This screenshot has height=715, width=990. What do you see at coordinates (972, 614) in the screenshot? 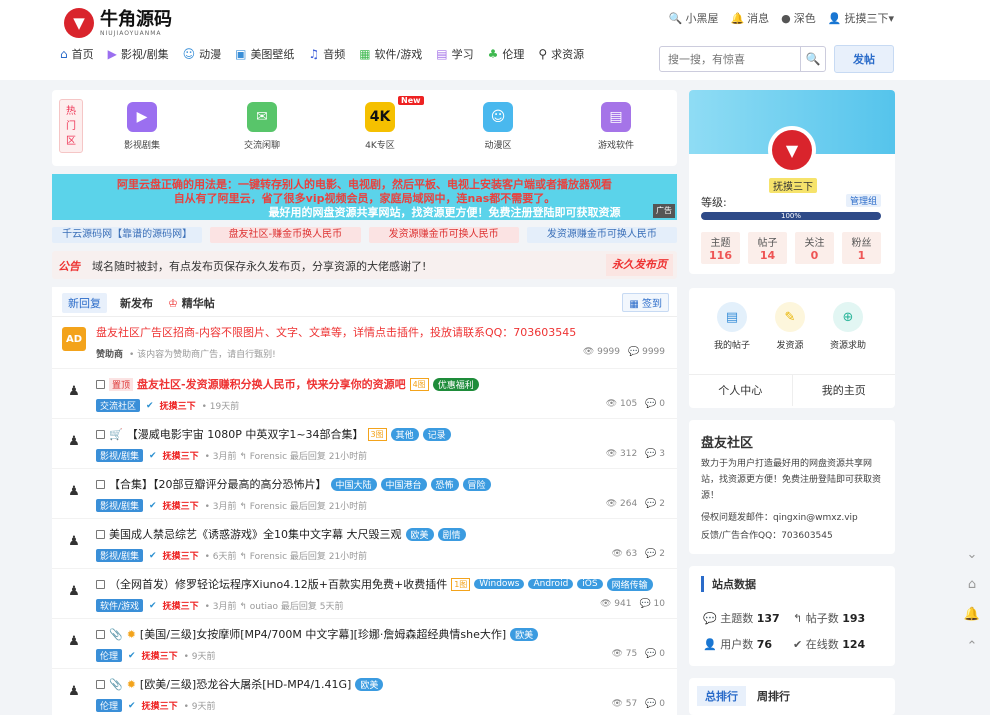
I see `bell-icon: 🔔` at bounding box center [972, 614].